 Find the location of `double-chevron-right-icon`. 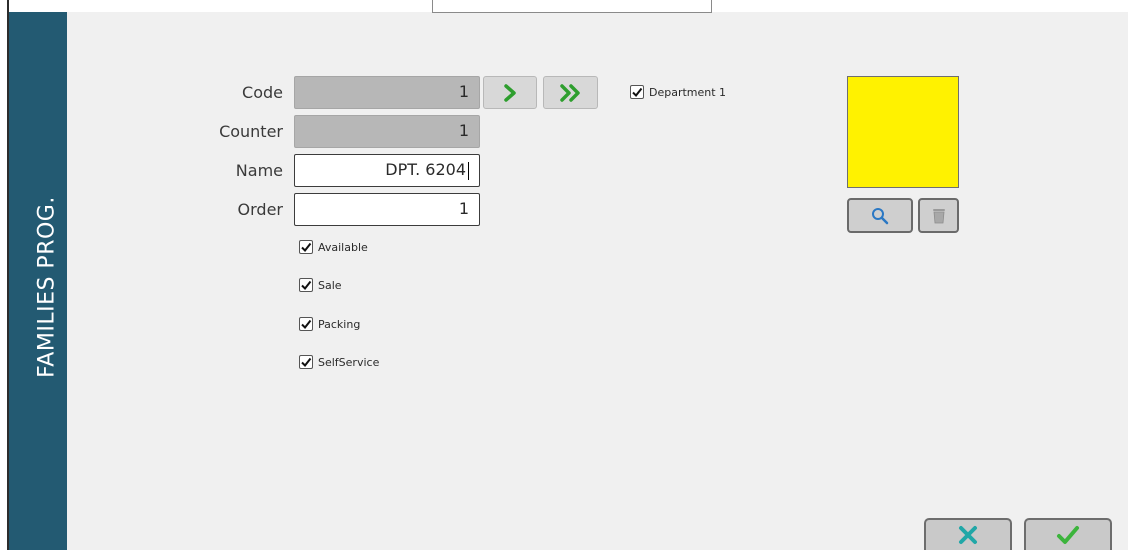

double-chevron-right-icon is located at coordinates (569, 92).